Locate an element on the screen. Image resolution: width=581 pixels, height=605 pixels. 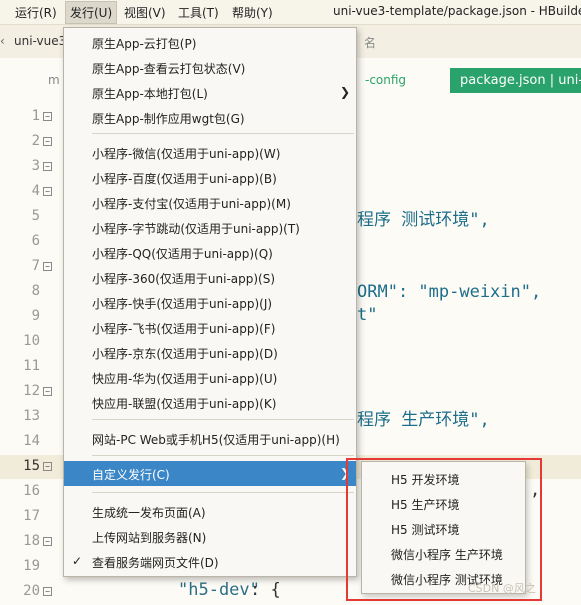
menu-item-wgt: 原生App-制作应用wgt包(G) is located at coordinates (210, 117).